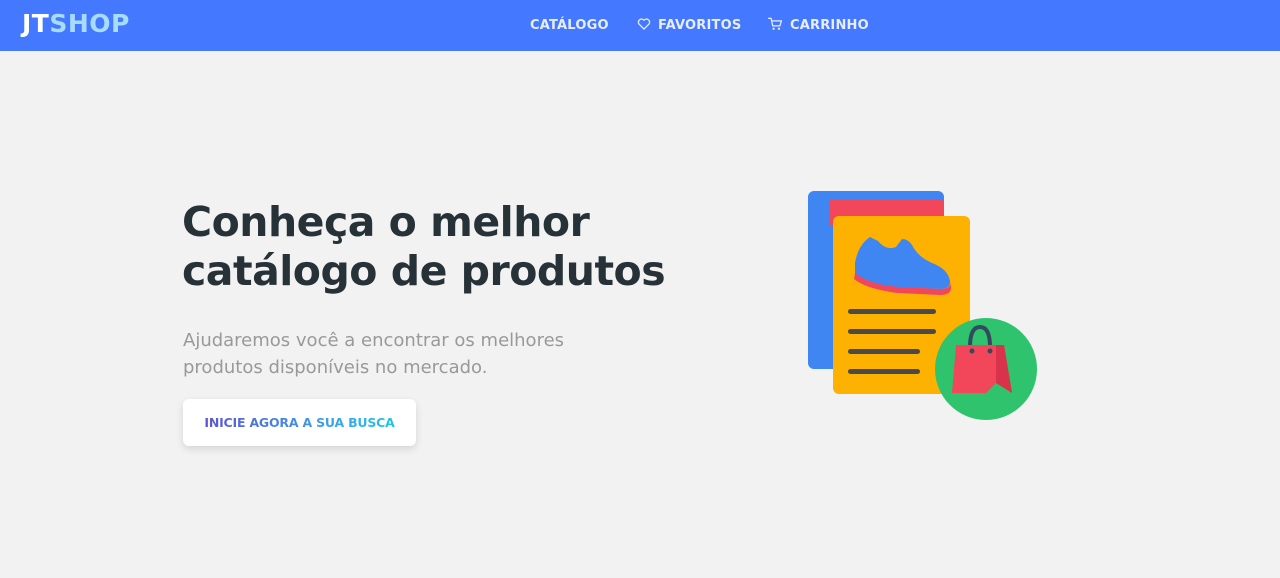  What do you see at coordinates (89, 23) in the screenshot?
I see `logo-part-shop: SHOP` at bounding box center [89, 23].